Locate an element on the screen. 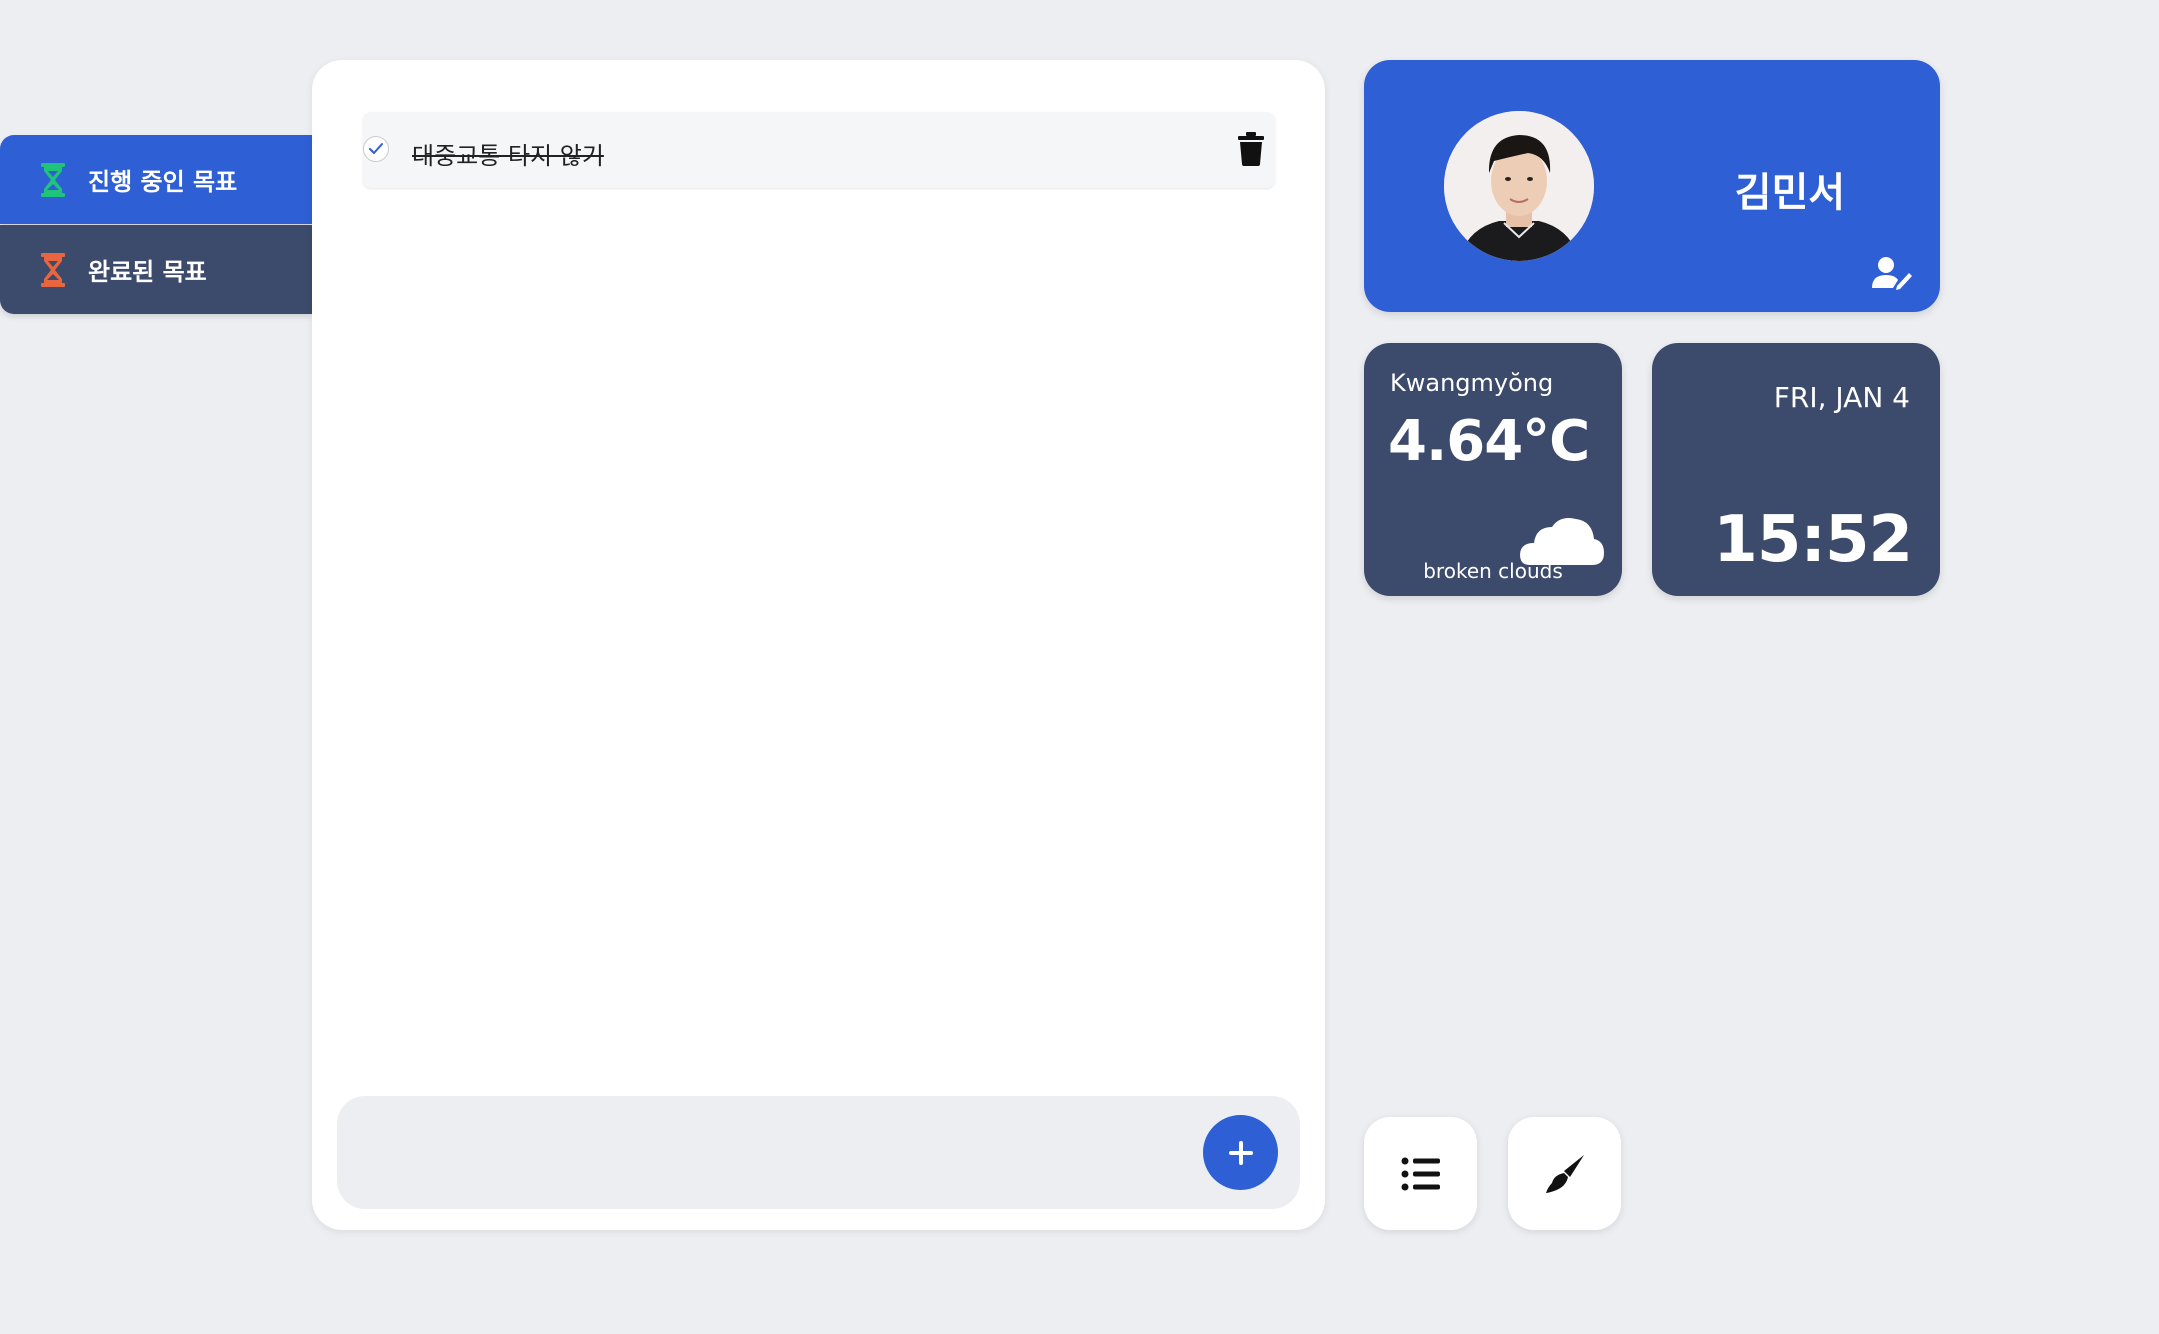 This screenshot has width=2159, height=1334. todo-item: 대중교통 타지 않기 is located at coordinates (819, 150).